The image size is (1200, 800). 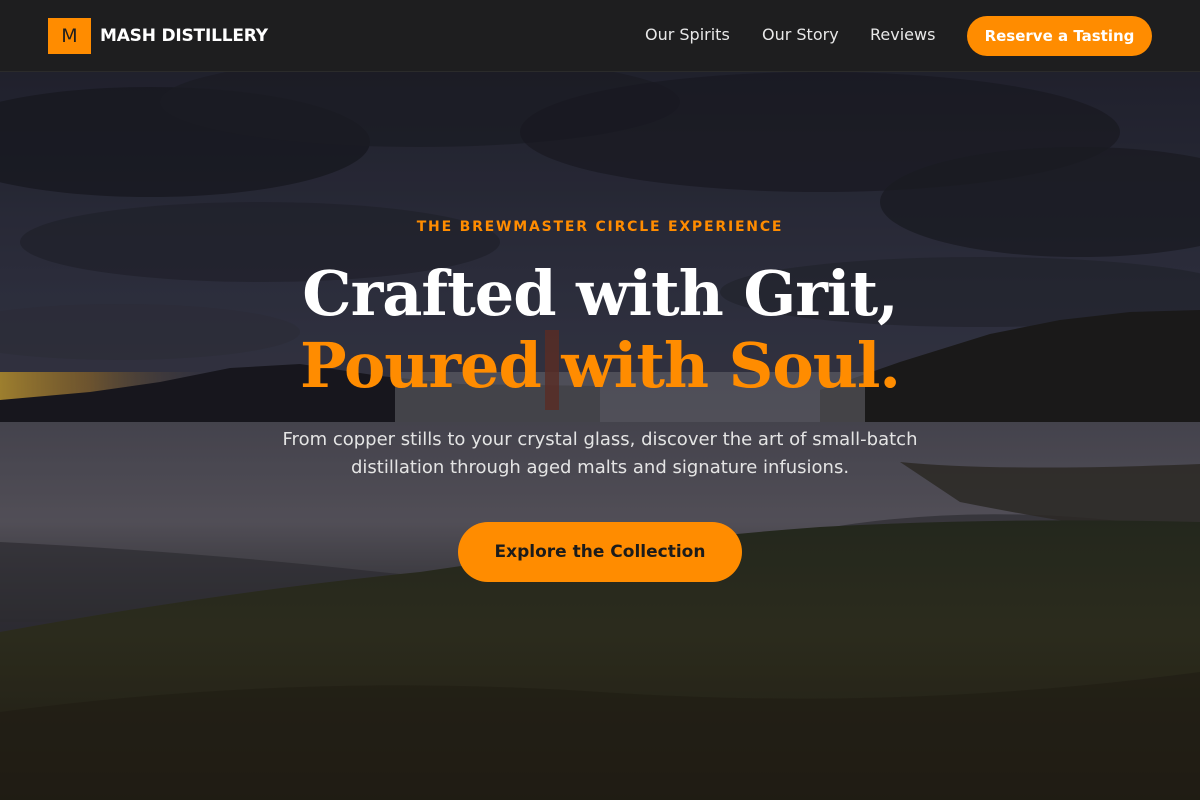 What do you see at coordinates (184, 36) in the screenshot?
I see `brand-name: MASH DISTILLERY` at bounding box center [184, 36].